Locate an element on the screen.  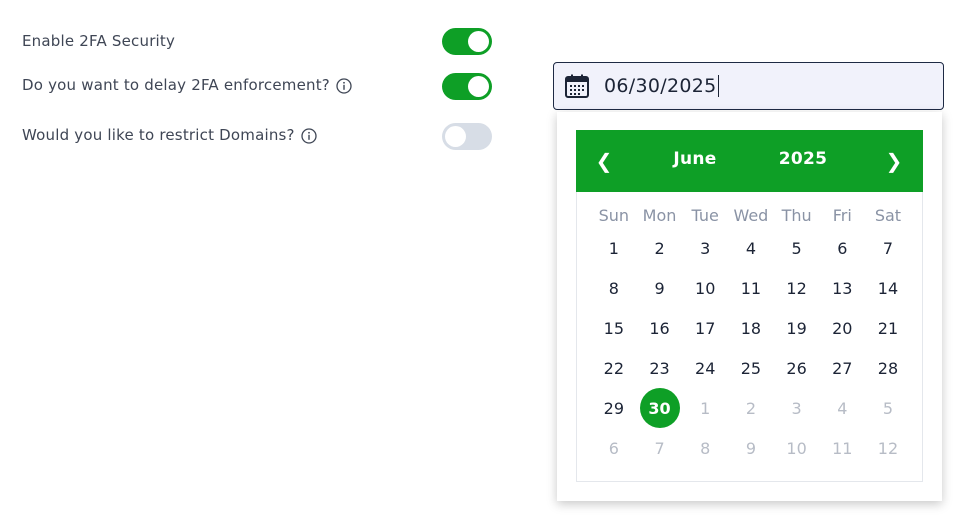
day-number: 14 is located at coordinates (888, 288).